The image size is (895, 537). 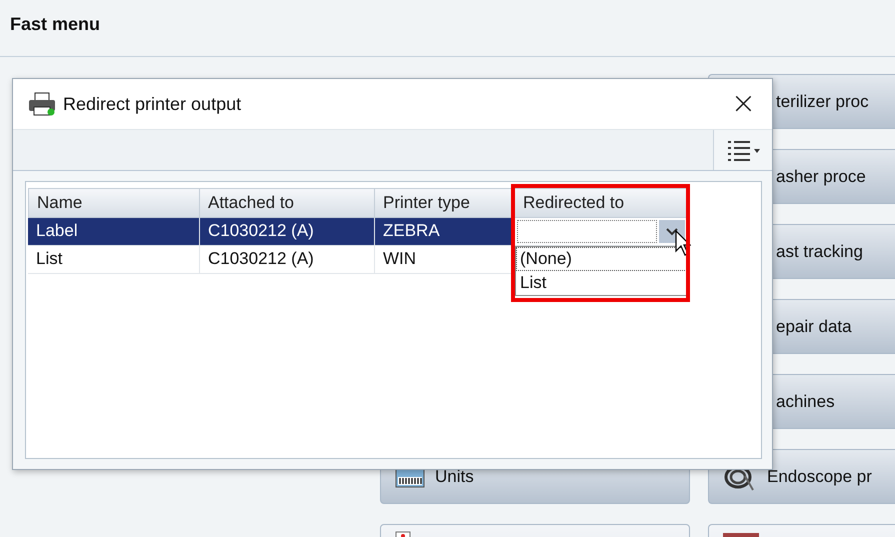 What do you see at coordinates (363, 150) in the screenshot?
I see `filter-field` at bounding box center [363, 150].